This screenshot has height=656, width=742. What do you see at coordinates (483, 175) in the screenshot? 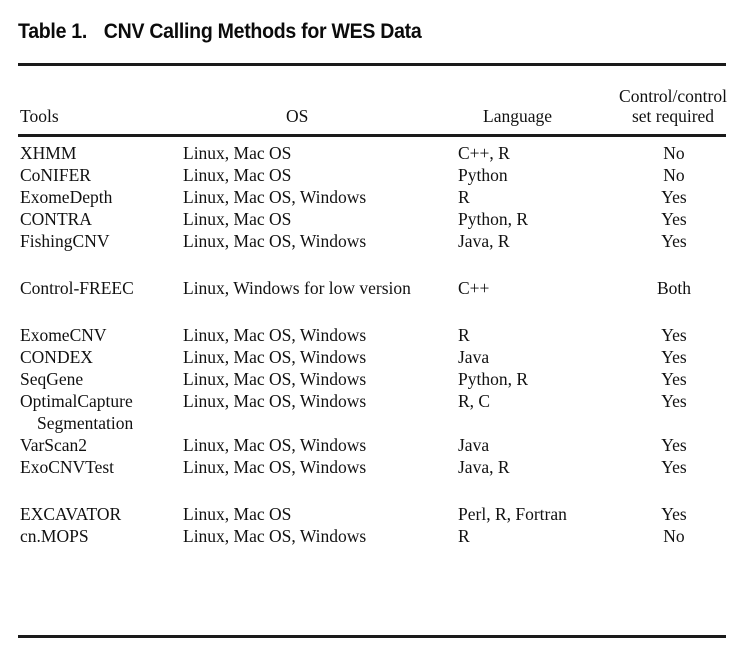
I see `cell-language: Python` at bounding box center [483, 175].